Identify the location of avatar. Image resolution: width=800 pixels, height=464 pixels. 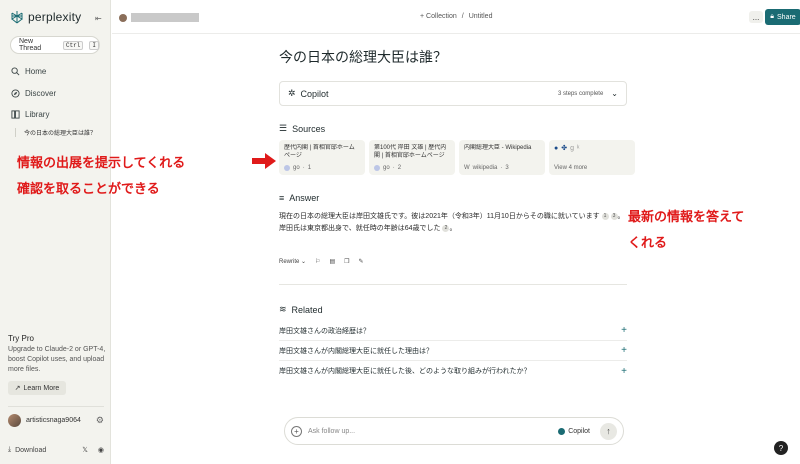
(123, 17).